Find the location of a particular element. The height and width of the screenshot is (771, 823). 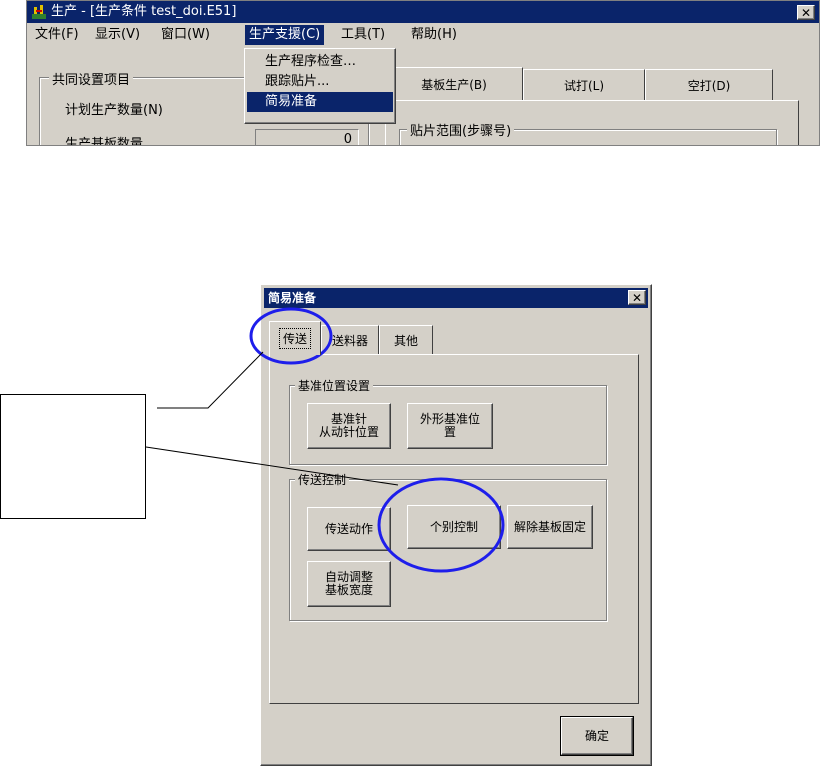

tab-transfer-label: 传送 is located at coordinates (295, 338).